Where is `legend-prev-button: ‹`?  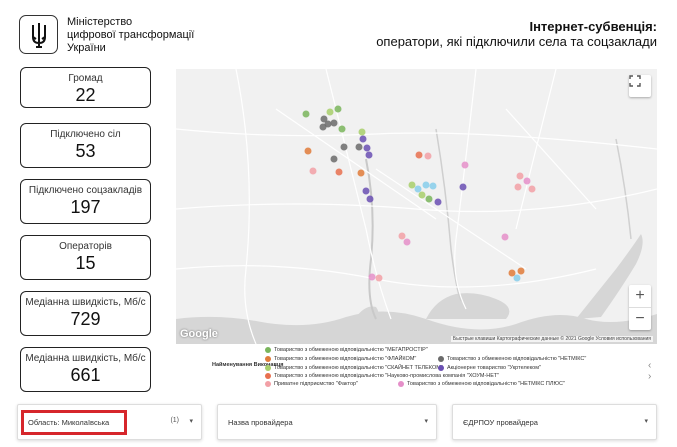
legend-prev-button: ‹ is located at coordinates (649, 365).